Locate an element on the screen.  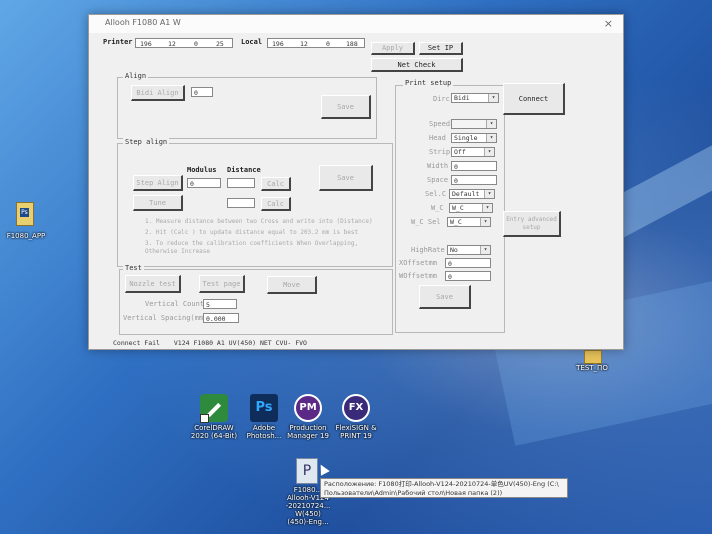
vertical-spacing-input: 0.000 is located at coordinates (221, 318).